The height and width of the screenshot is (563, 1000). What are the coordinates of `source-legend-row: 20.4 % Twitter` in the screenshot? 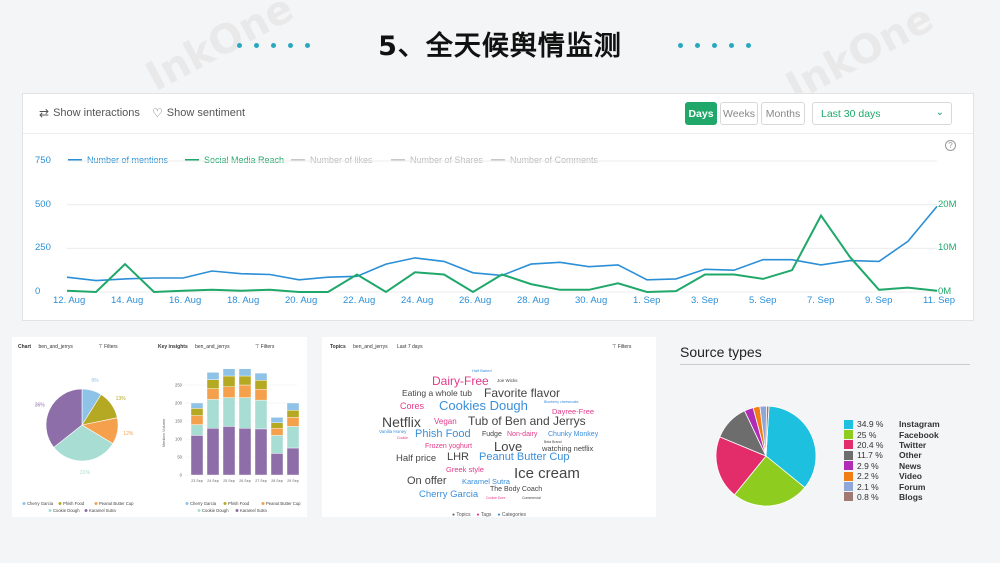 It's located at (892, 445).